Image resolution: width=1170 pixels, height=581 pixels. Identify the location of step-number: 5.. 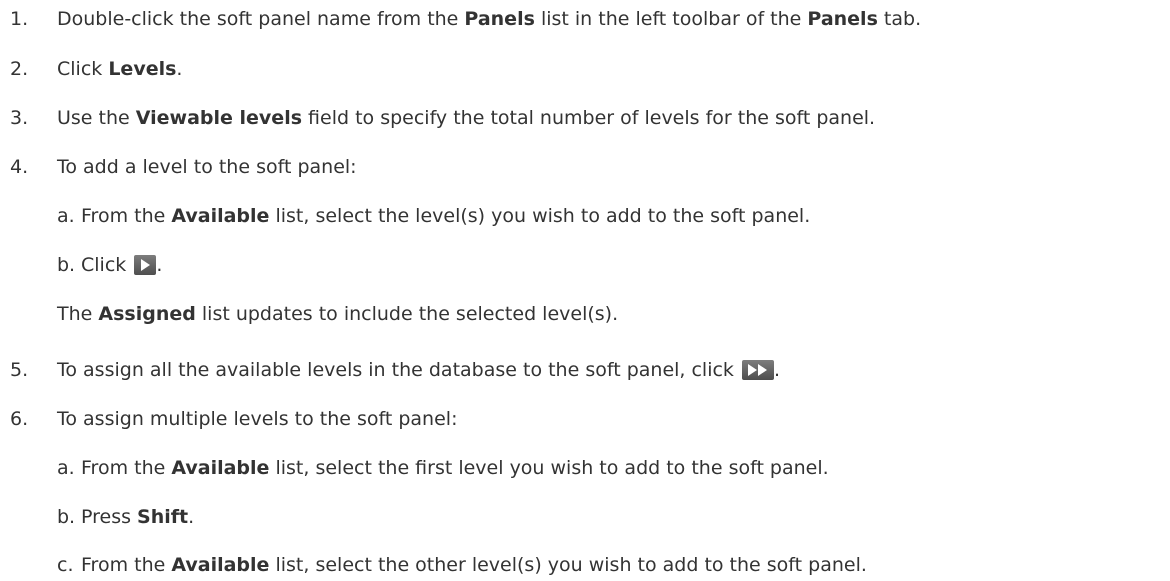
(19, 370).